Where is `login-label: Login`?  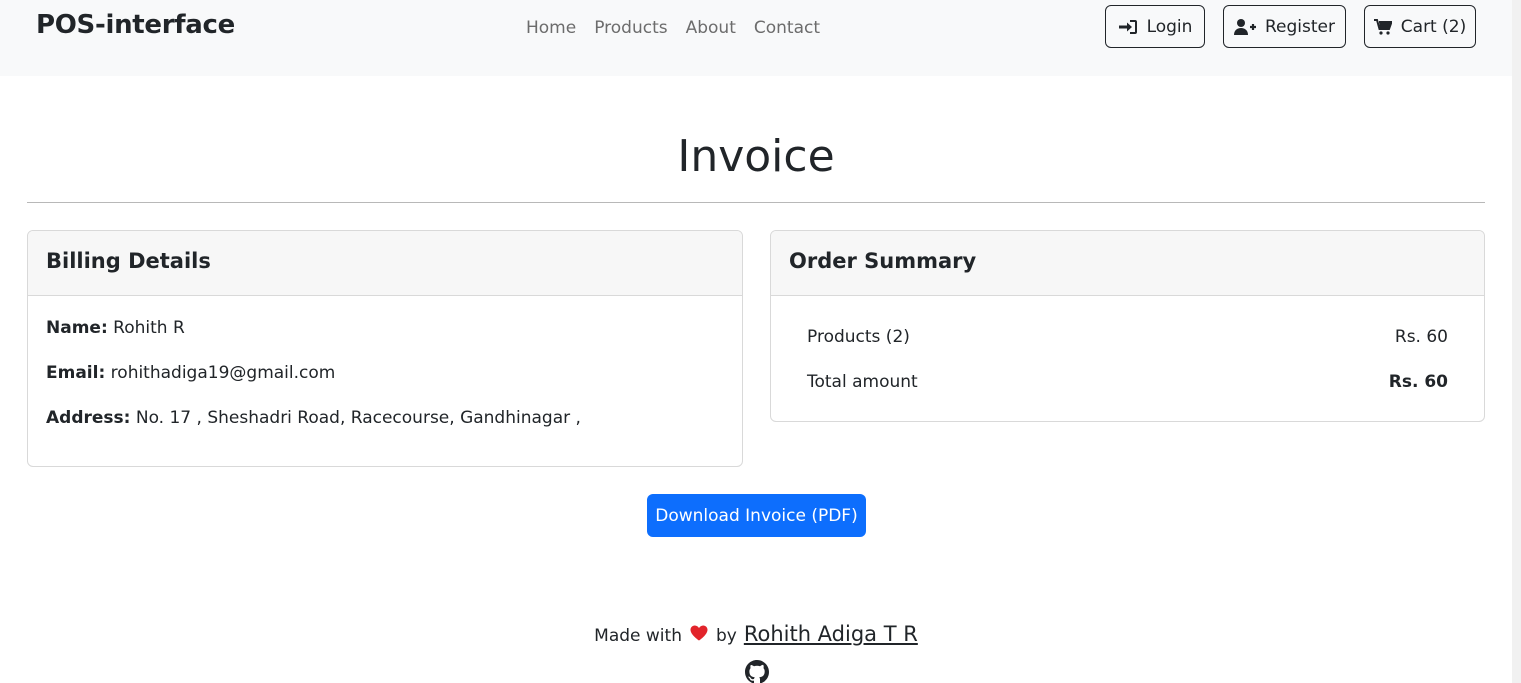 login-label: Login is located at coordinates (1169, 26).